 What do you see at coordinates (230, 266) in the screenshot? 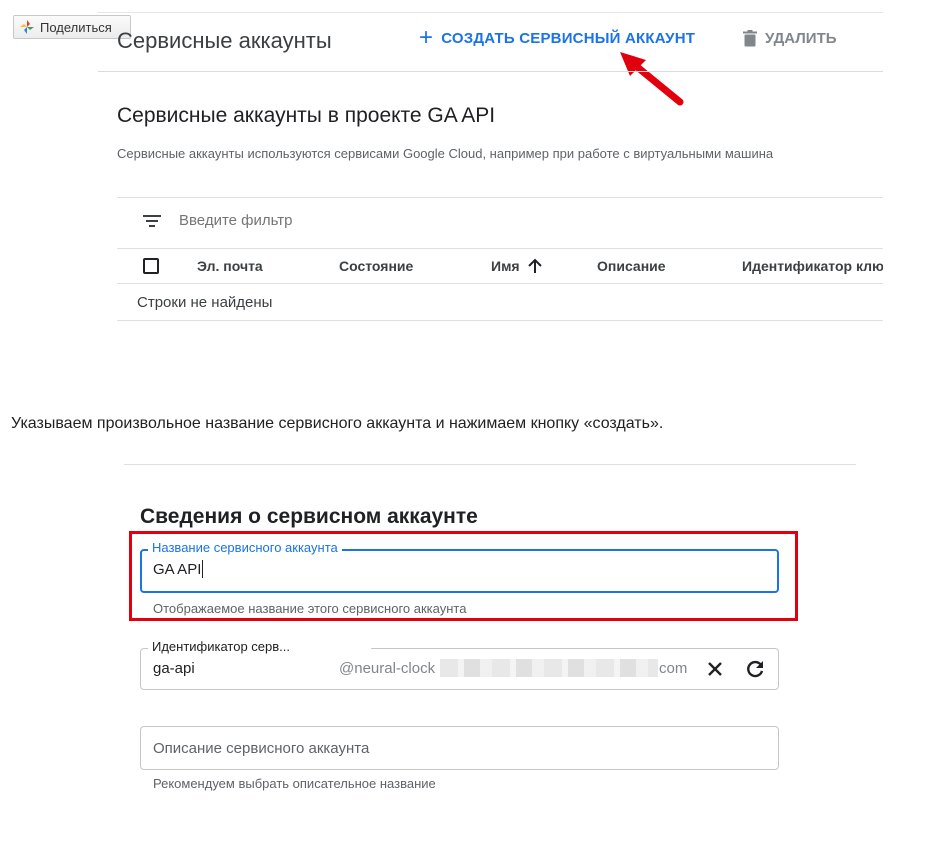
I see `column-header-email: Эл. почта` at bounding box center [230, 266].